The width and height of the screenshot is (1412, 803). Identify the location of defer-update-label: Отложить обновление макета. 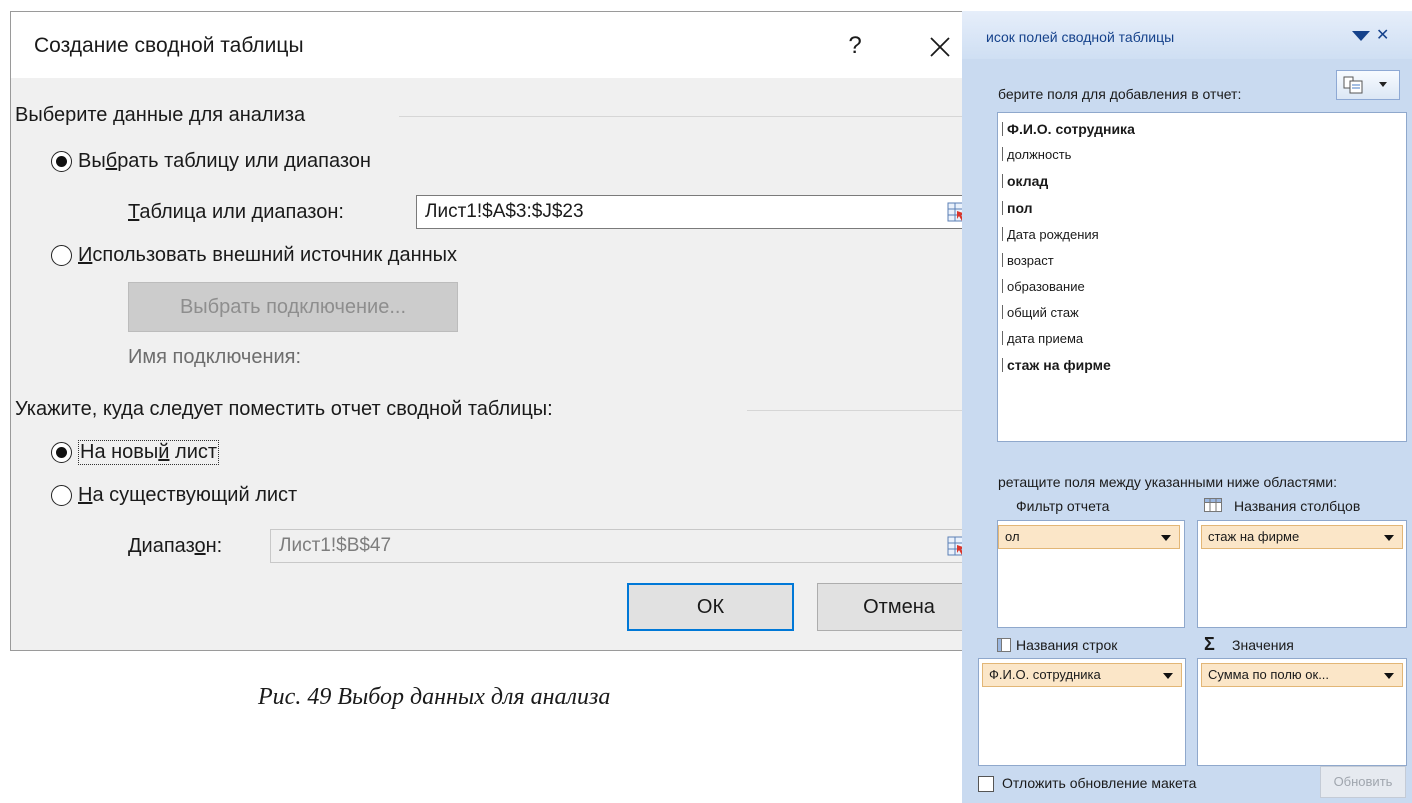
(1099, 783).